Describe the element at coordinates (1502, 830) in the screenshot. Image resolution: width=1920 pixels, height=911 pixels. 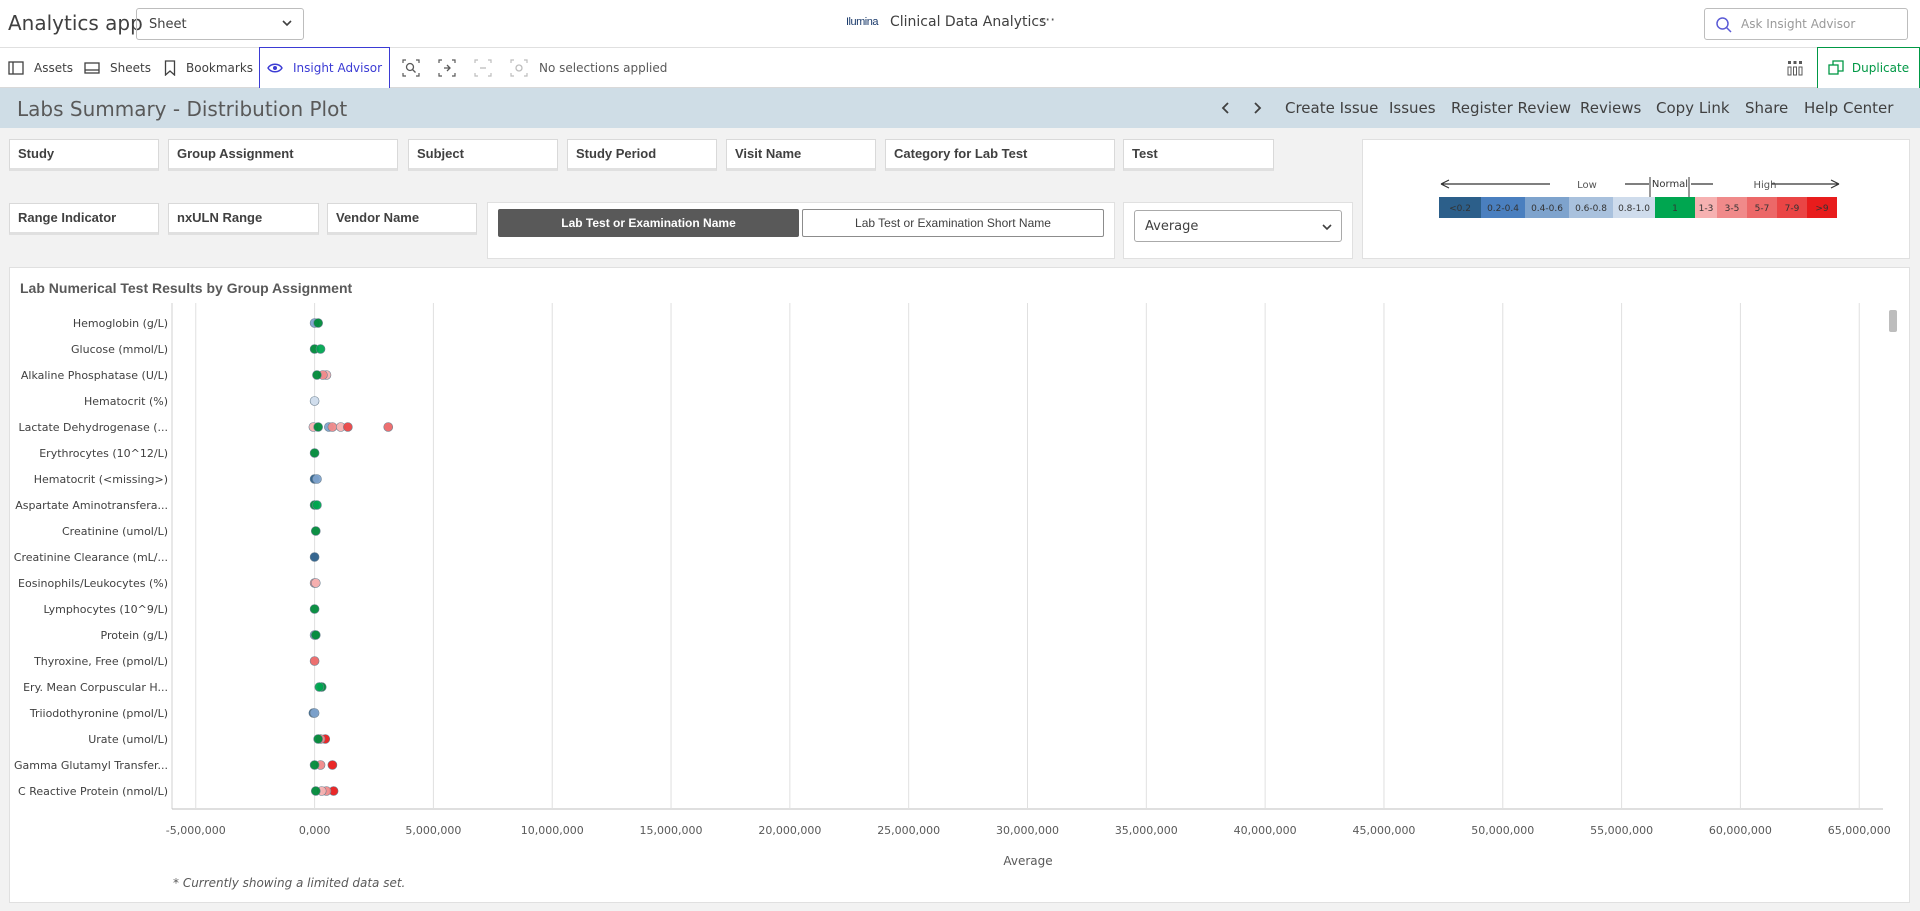
I see `x-tick-label: 50,000,000` at that location.